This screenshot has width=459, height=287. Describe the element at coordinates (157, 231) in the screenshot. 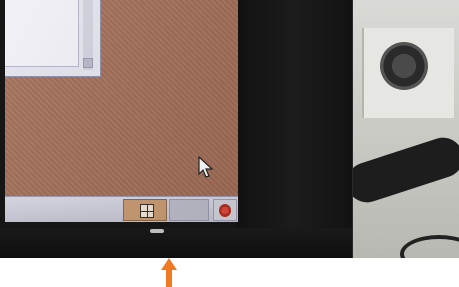

I see `power-led` at that location.